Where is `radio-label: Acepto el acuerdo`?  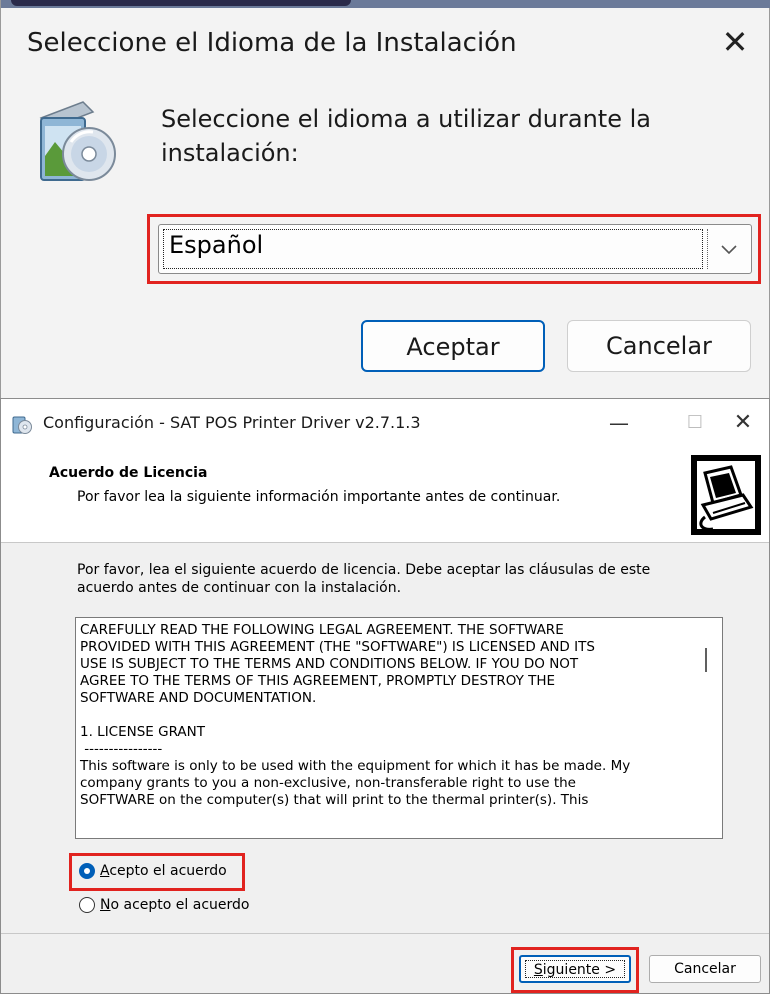
radio-label: Acepto el acuerdo is located at coordinates (163, 871).